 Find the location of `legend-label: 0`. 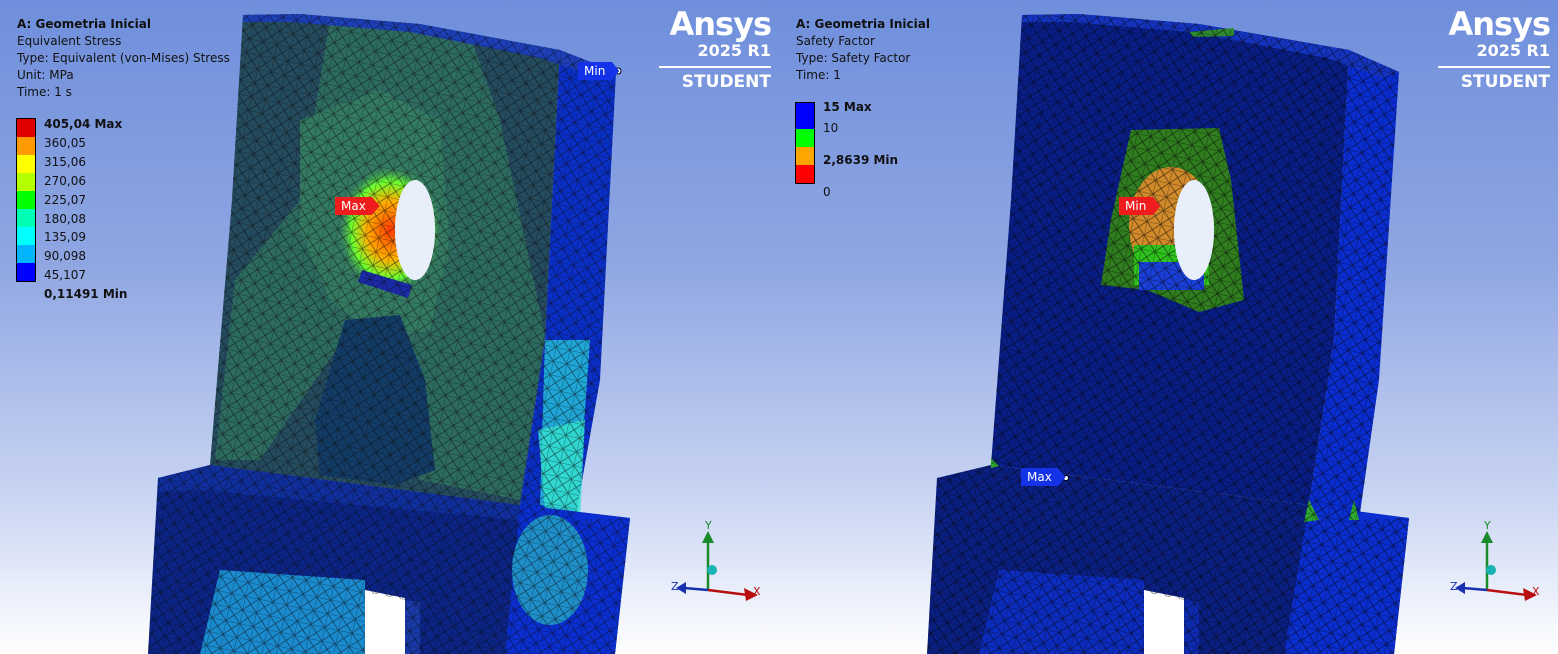

legend-label: 0 is located at coordinates (827, 192).